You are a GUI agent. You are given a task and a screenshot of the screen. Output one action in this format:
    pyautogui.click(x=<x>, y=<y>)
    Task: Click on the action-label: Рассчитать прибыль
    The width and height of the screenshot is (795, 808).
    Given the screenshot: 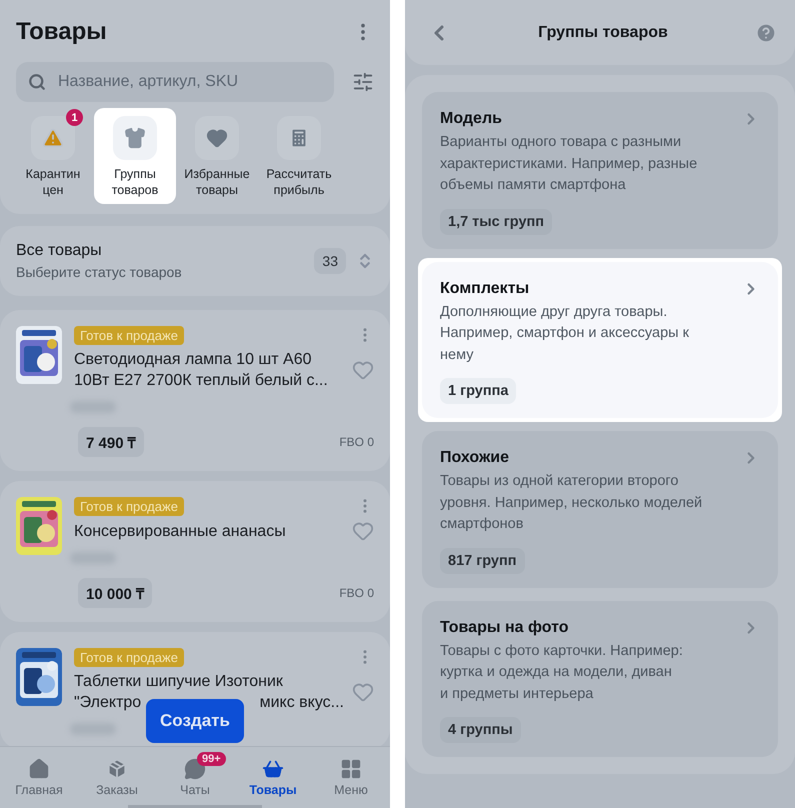 What is the action you would take?
    pyautogui.click(x=299, y=182)
    